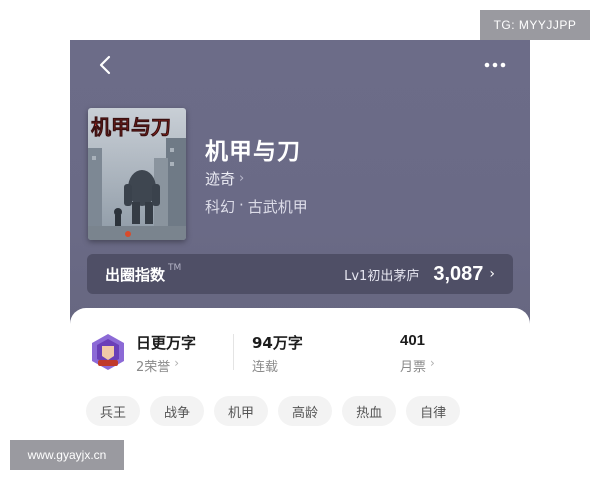  Describe the element at coordinates (382, 276) in the screenshot. I see `index-level: Lv1初出茅庐` at that location.